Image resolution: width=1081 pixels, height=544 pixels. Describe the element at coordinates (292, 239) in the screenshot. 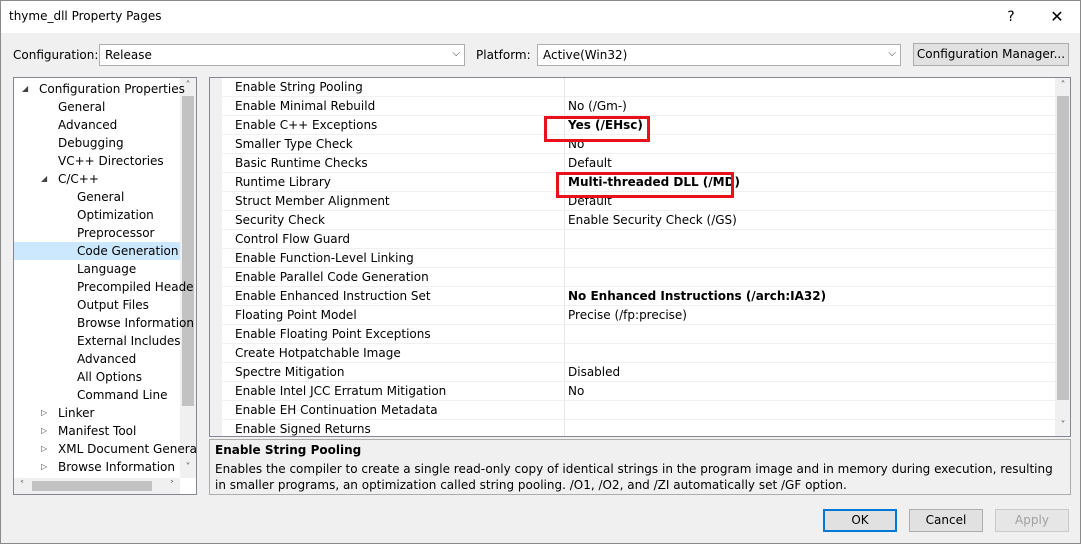

I see `property-name: Control Flow Guard` at that location.